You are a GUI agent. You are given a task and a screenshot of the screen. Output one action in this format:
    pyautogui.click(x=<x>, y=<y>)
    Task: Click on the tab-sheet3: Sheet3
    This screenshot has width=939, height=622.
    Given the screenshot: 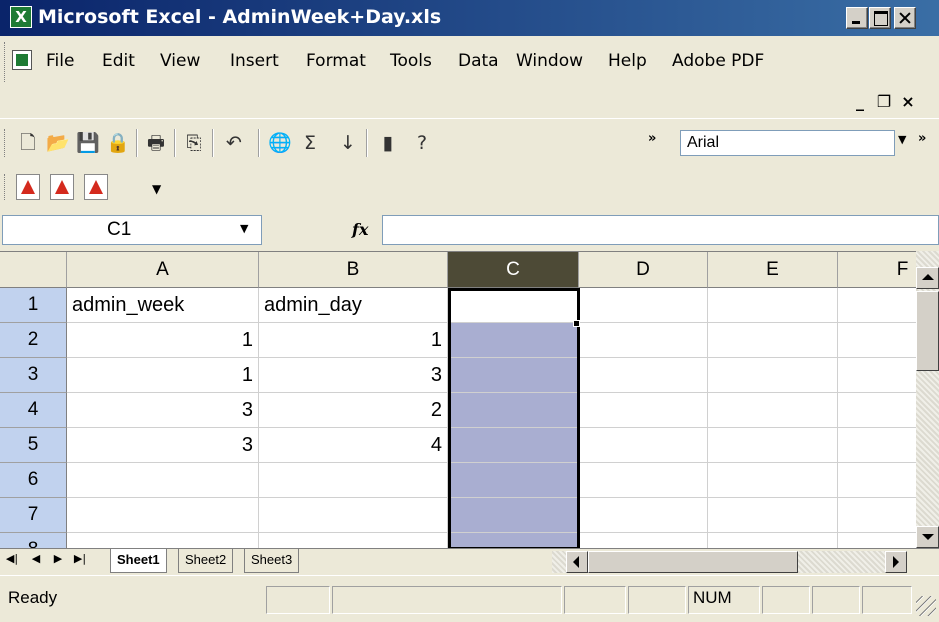 What is the action you would take?
    pyautogui.click(x=272, y=561)
    